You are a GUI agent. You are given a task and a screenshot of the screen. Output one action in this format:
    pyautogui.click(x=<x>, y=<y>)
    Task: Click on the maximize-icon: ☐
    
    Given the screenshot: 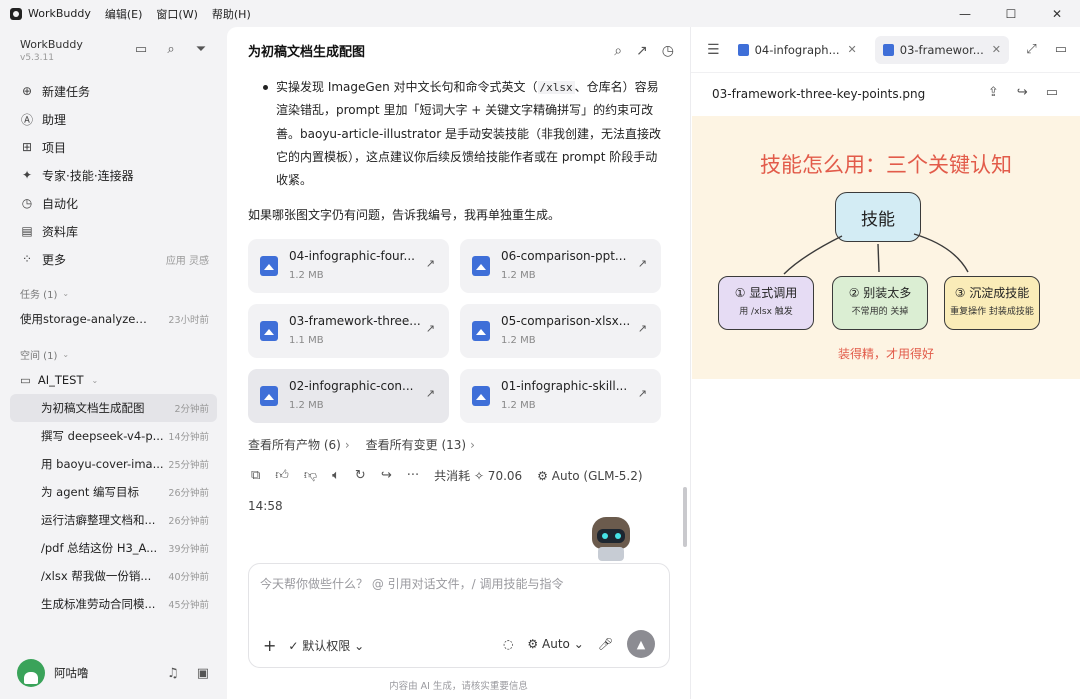 What is the action you would take?
    pyautogui.click(x=1011, y=13)
    